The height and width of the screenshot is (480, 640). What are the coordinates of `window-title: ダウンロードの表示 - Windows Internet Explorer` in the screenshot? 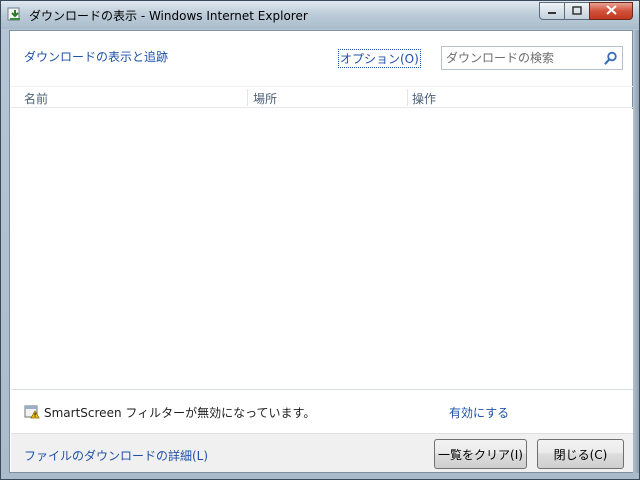 It's located at (168, 16).